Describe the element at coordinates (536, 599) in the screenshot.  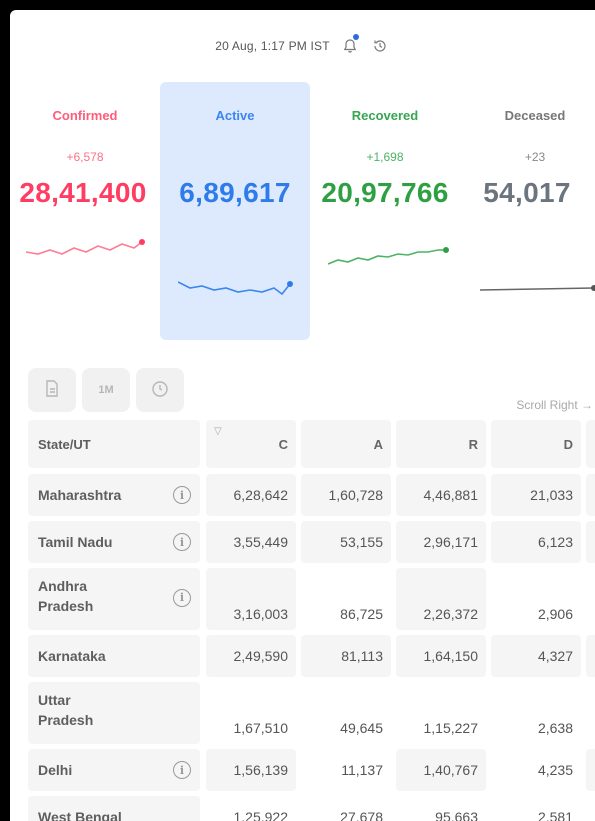
I see `table-cell-deceased: 2,906` at that location.